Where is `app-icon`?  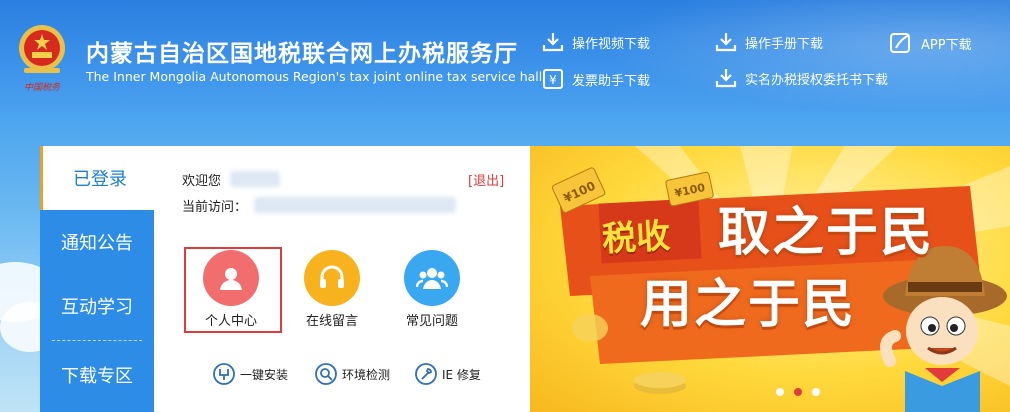 app-icon is located at coordinates (900, 43).